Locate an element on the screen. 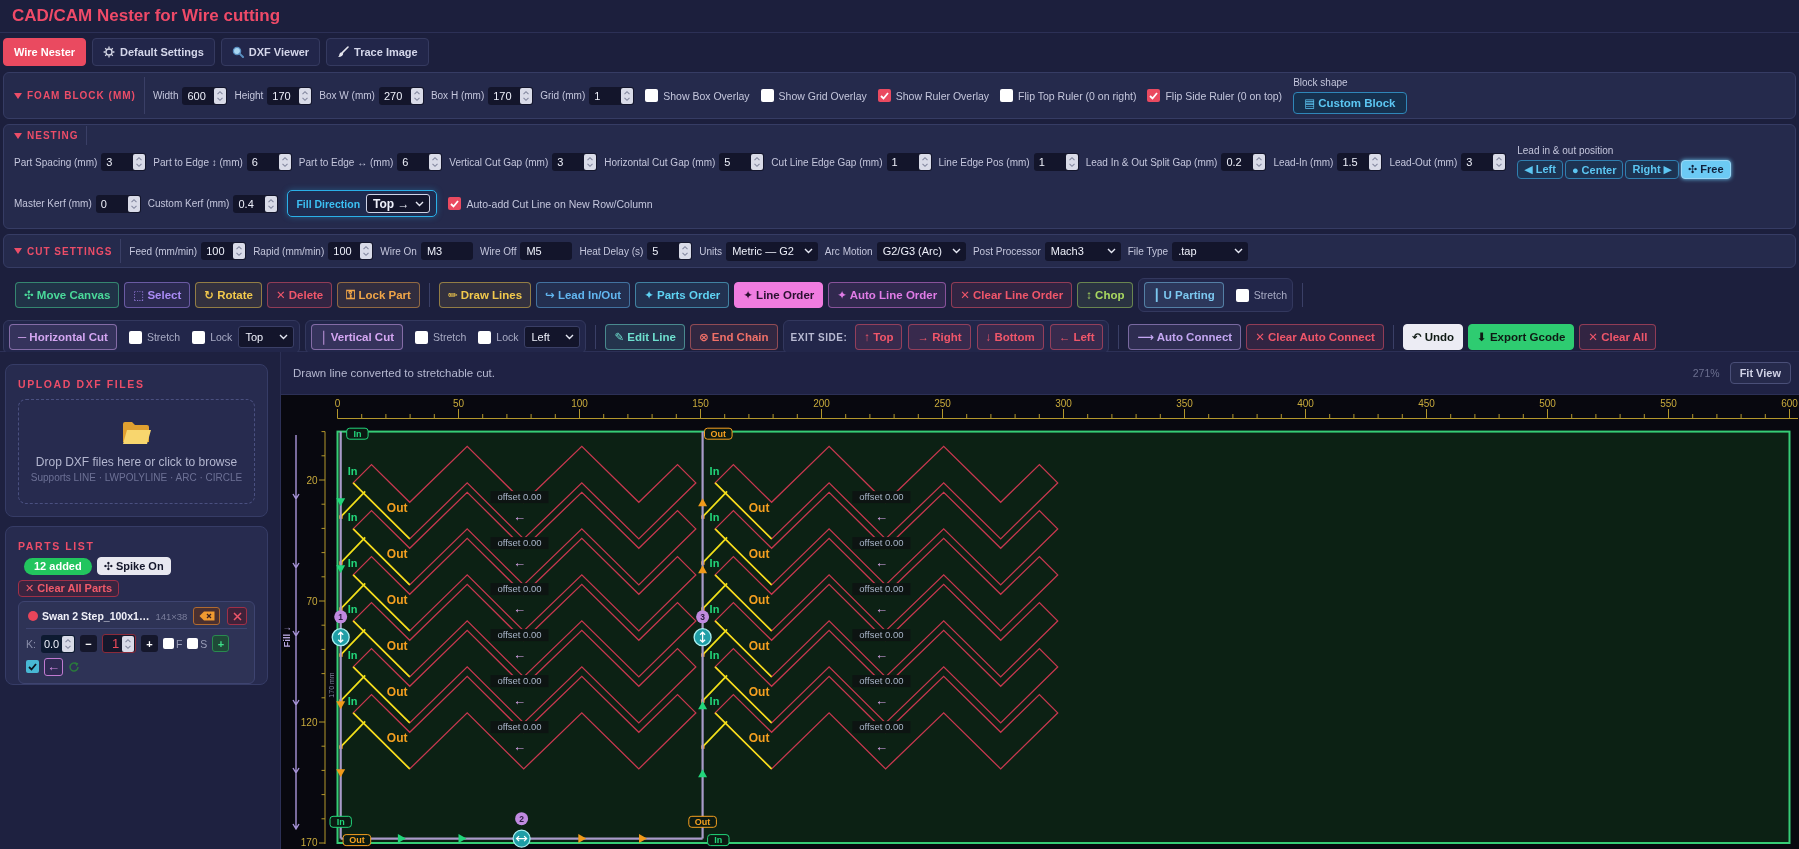 The width and height of the screenshot is (1799, 849). toolbar-button: ⬇ Export Gcode is located at coordinates (1521, 337).